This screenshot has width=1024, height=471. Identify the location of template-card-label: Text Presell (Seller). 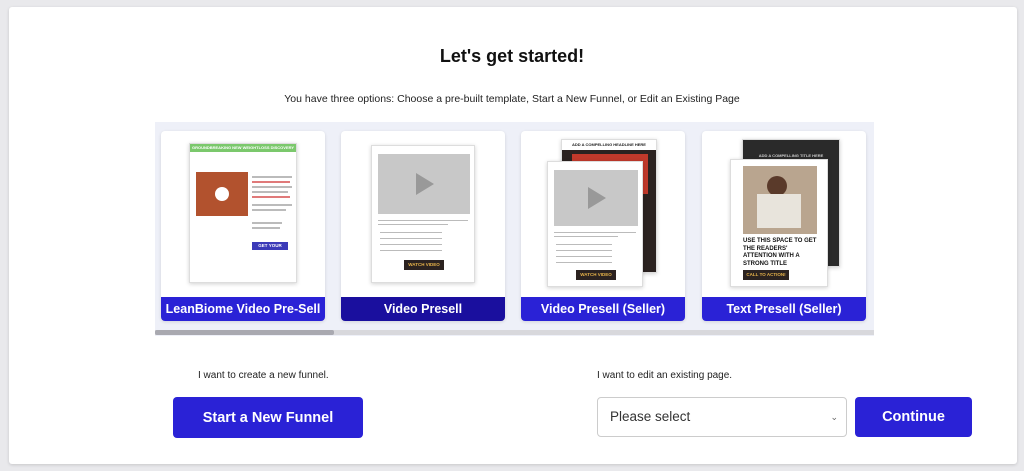
(784, 309).